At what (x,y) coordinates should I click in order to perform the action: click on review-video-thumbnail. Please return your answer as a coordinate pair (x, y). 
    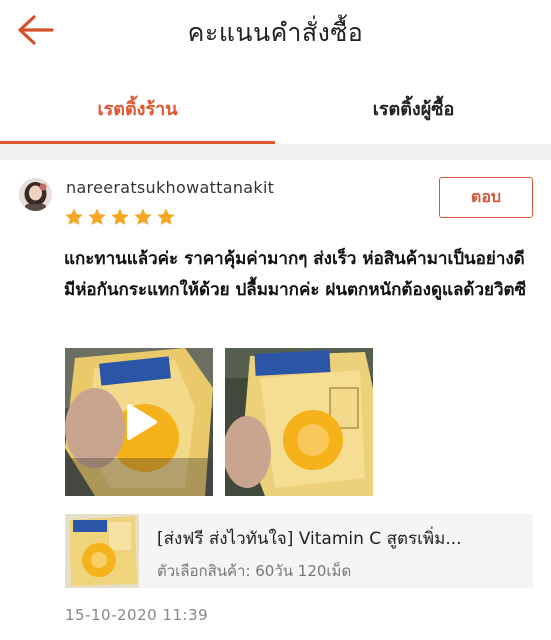
    Looking at the image, I should click on (139, 422).